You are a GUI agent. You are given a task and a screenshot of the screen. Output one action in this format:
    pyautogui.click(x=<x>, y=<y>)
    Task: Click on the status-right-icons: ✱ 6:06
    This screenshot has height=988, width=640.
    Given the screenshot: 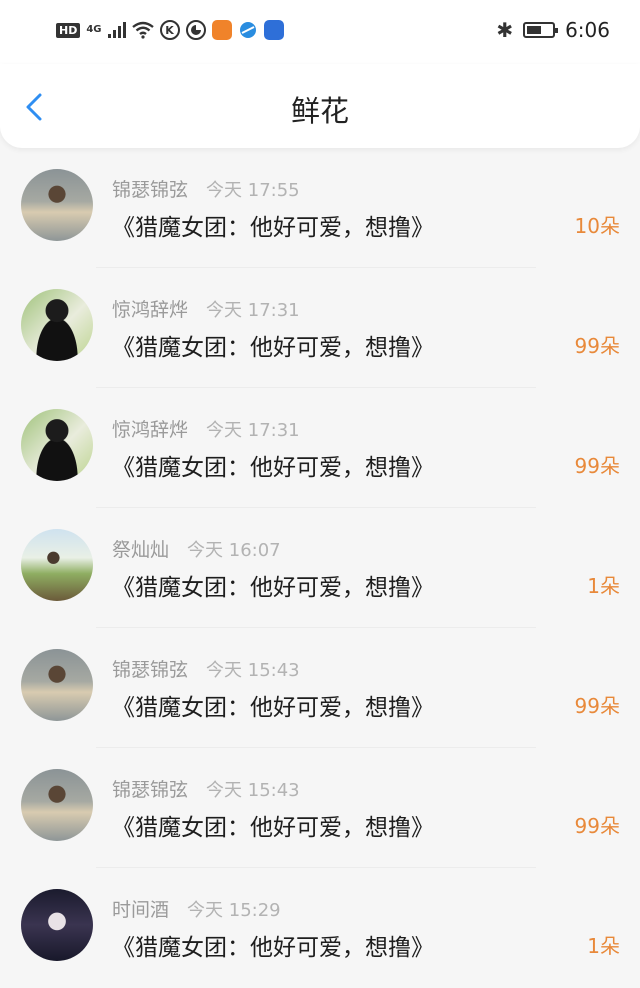 What is the action you would take?
    pyautogui.click(x=553, y=30)
    